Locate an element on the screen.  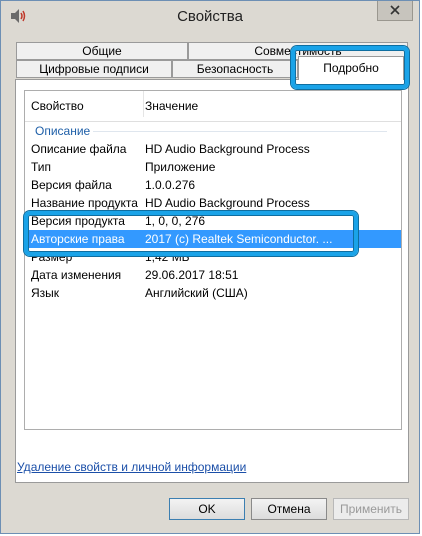
row-property: Дата изменения is located at coordinates (76, 275).